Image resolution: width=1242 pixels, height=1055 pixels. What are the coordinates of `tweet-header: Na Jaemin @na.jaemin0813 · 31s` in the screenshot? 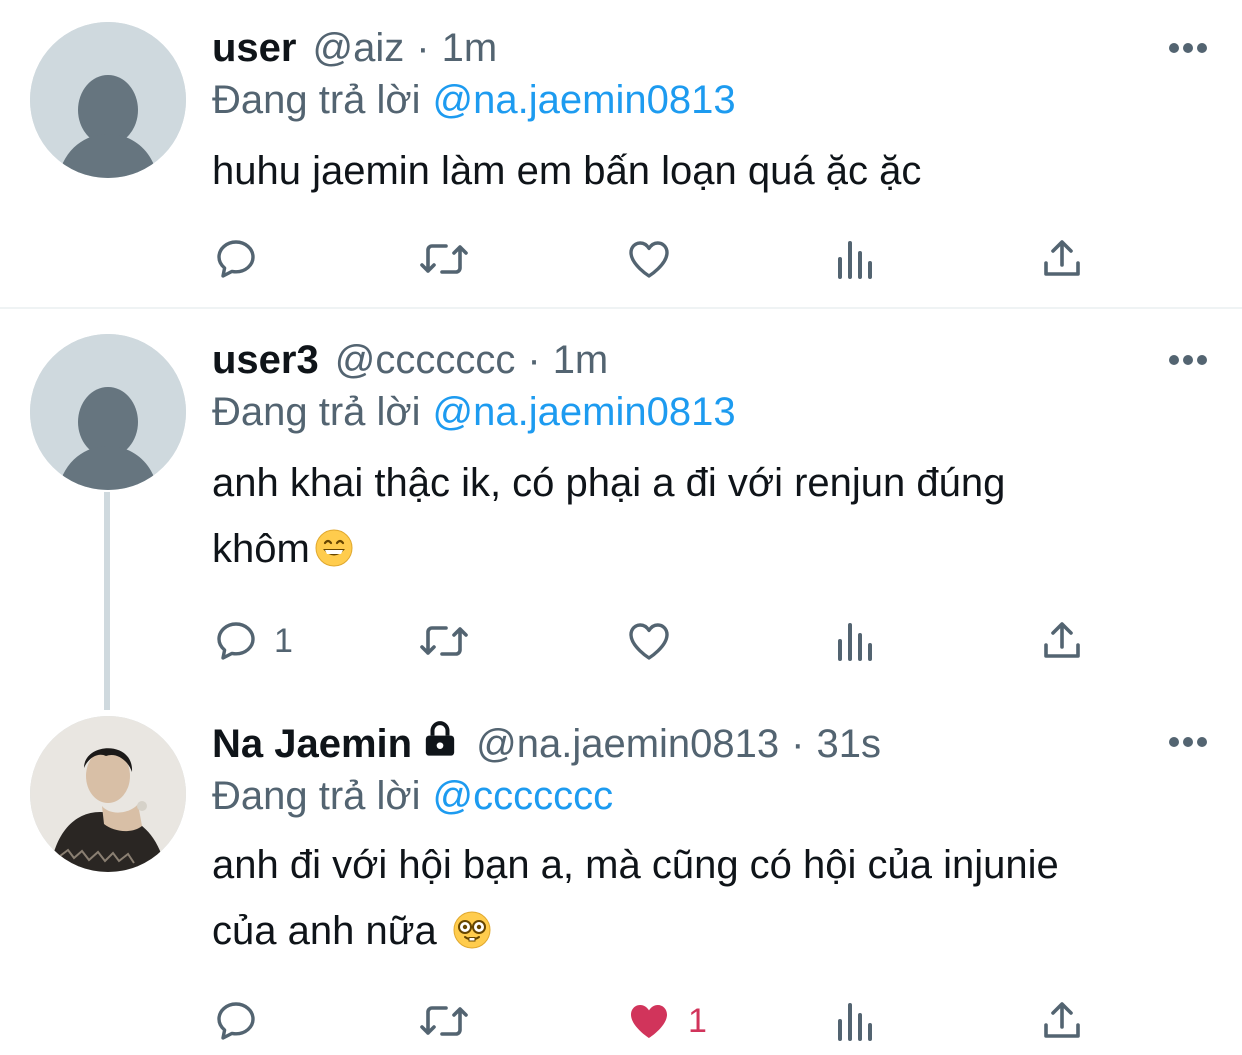 It's located at (667, 744).